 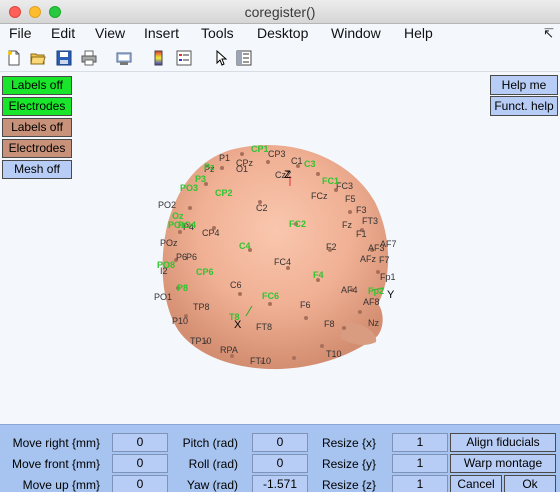 What do you see at coordinates (310, 164) in the screenshot?
I see `electrode-label: C3` at bounding box center [310, 164].